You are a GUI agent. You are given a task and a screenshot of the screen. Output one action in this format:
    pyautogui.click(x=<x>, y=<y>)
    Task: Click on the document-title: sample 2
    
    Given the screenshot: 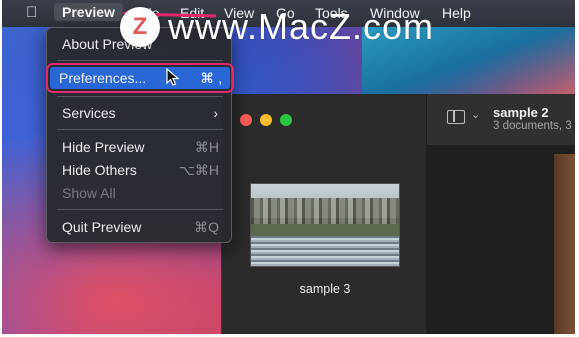 What is the action you would take?
    pyautogui.click(x=521, y=112)
    